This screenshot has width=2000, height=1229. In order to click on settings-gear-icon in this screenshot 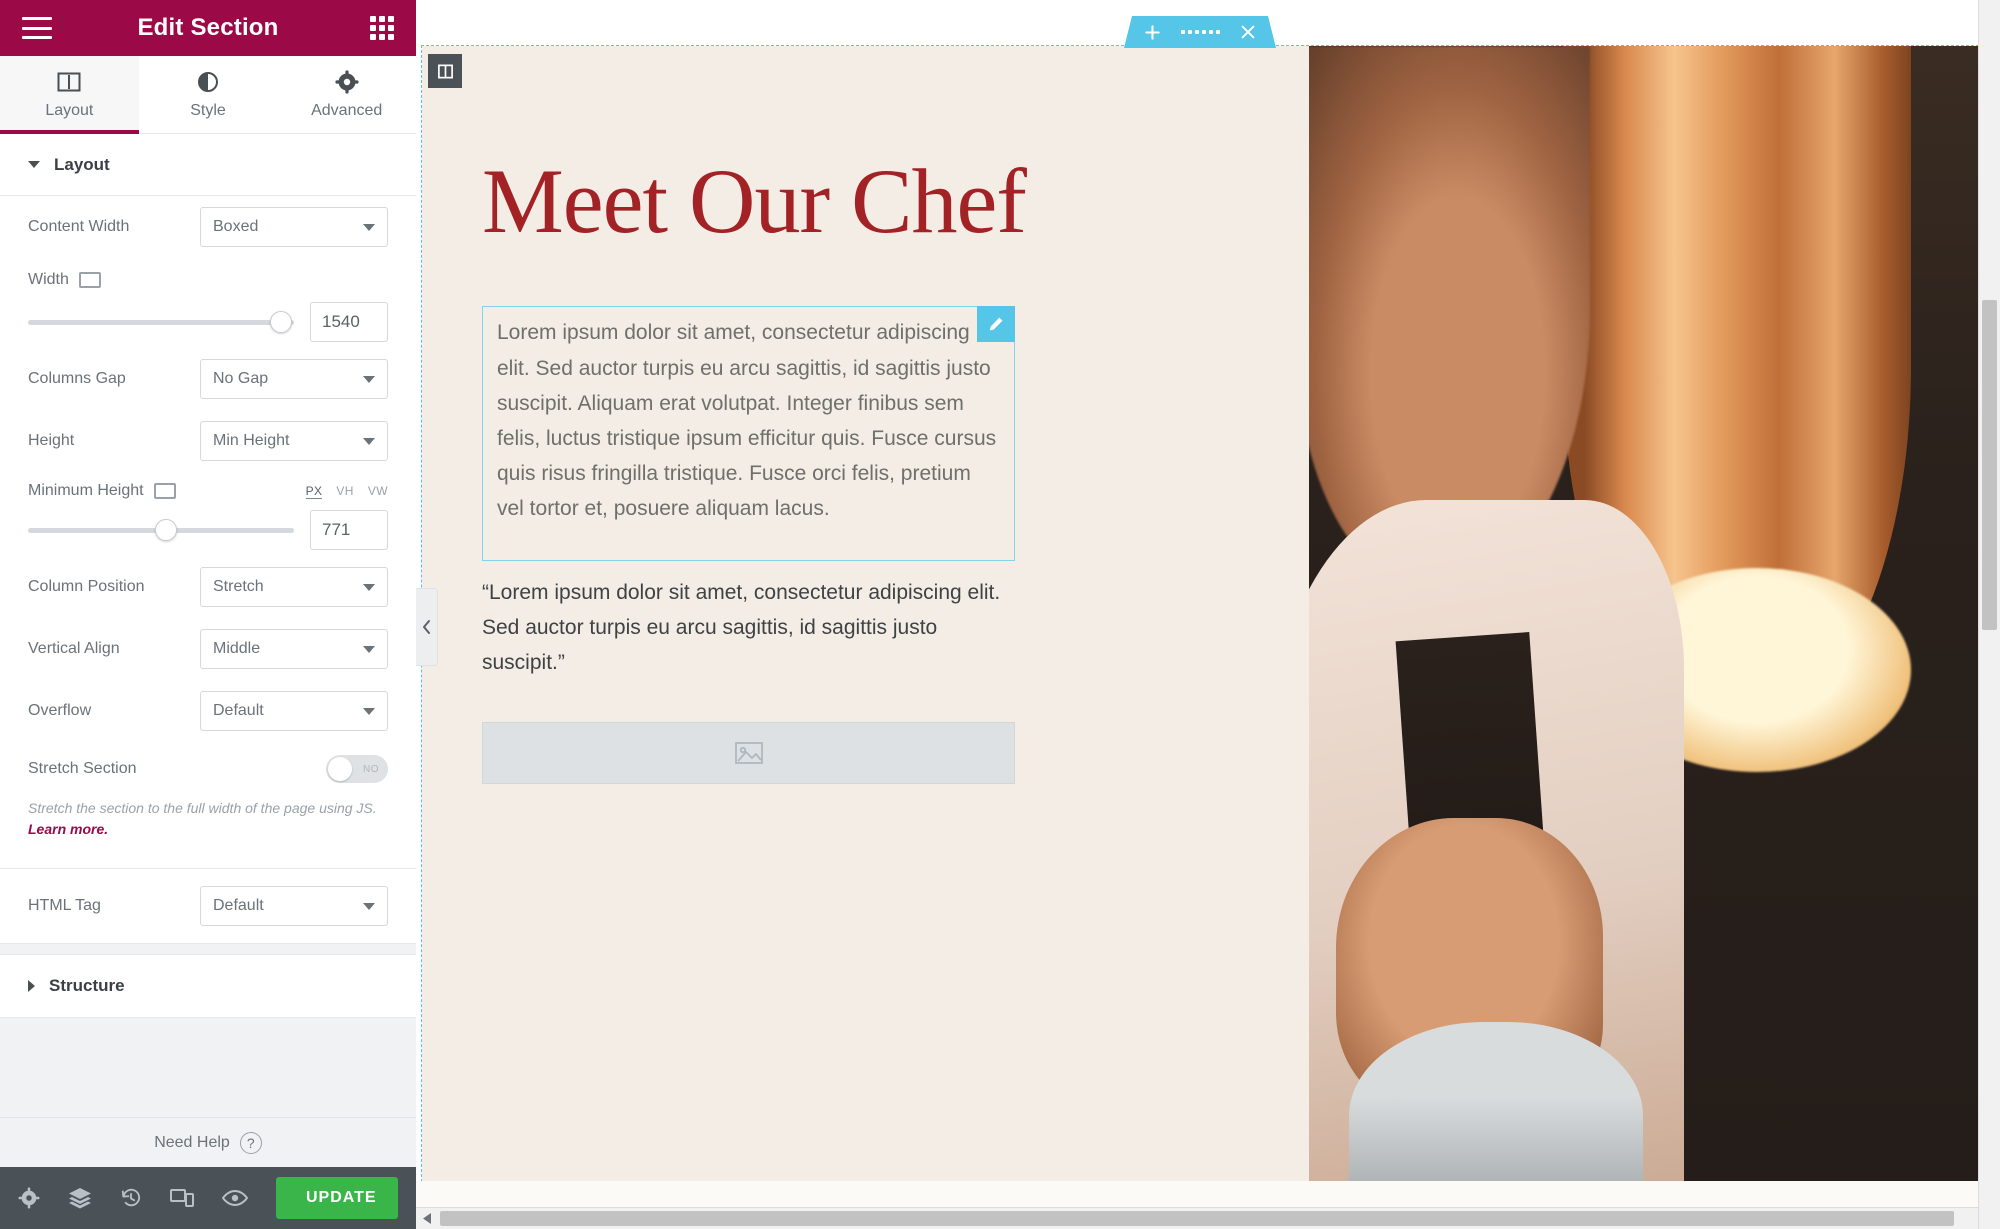, I will do `click(29, 1198)`.